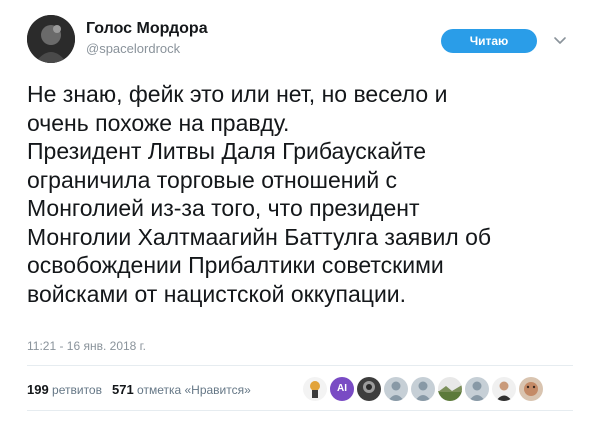 This screenshot has width=600, height=422. What do you see at coordinates (158, 122) in the screenshot?
I see `tweet-line: очень похоже на правду.` at bounding box center [158, 122].